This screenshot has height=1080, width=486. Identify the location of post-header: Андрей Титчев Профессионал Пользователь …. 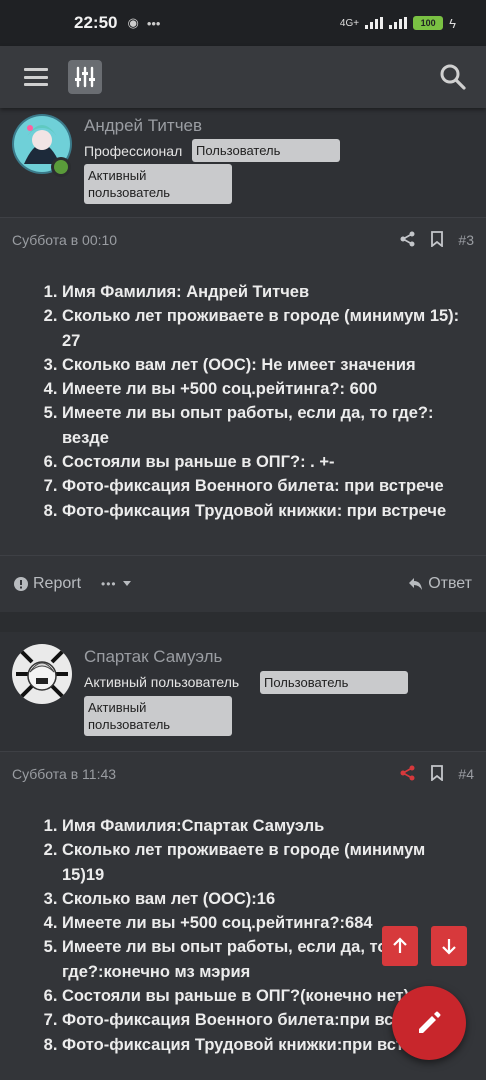
(243, 163).